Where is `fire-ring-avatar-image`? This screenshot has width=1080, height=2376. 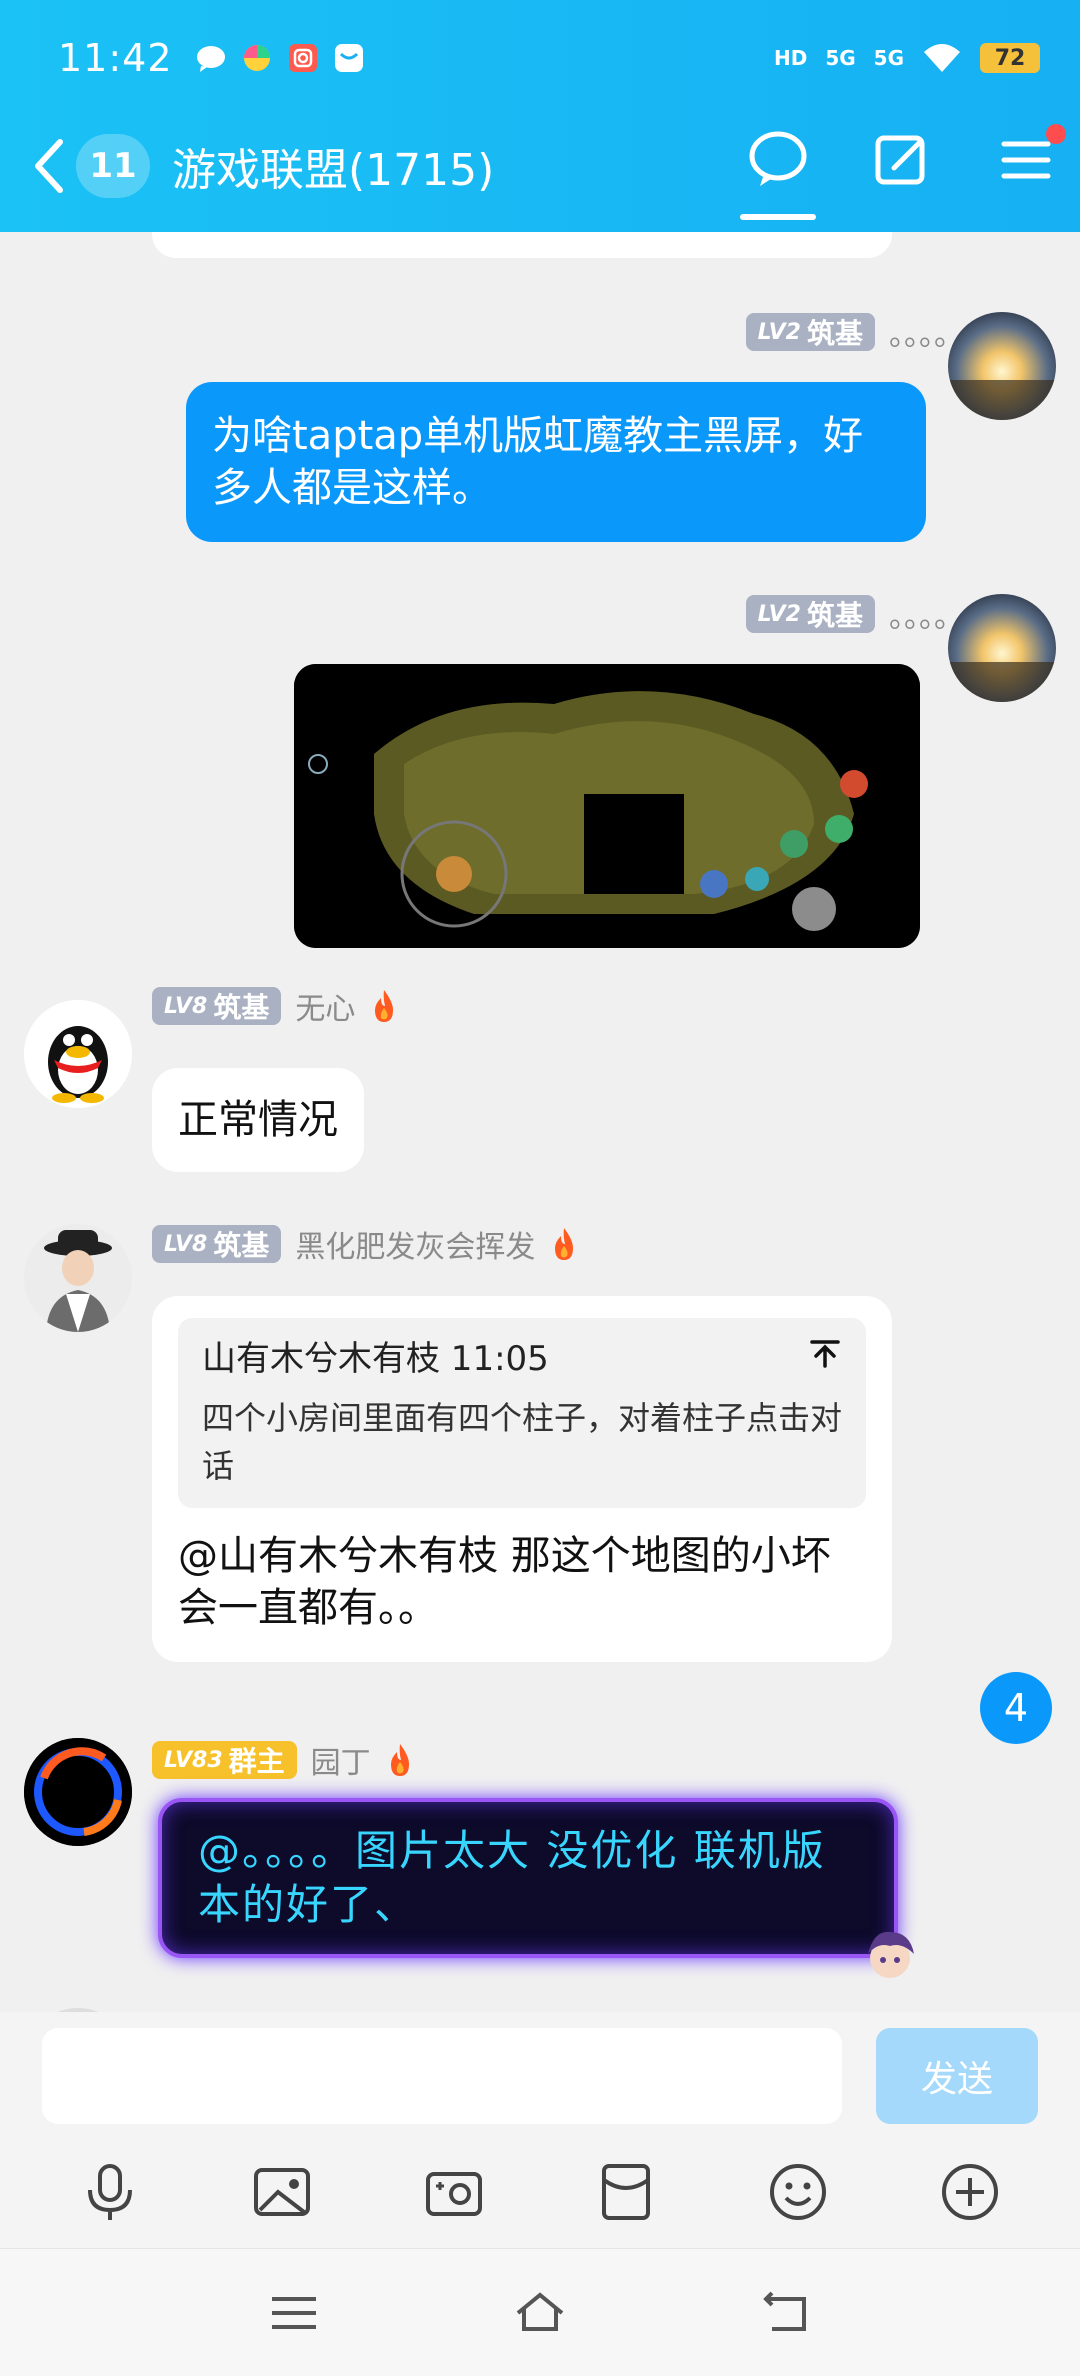
fire-ring-avatar-image is located at coordinates (78, 1792).